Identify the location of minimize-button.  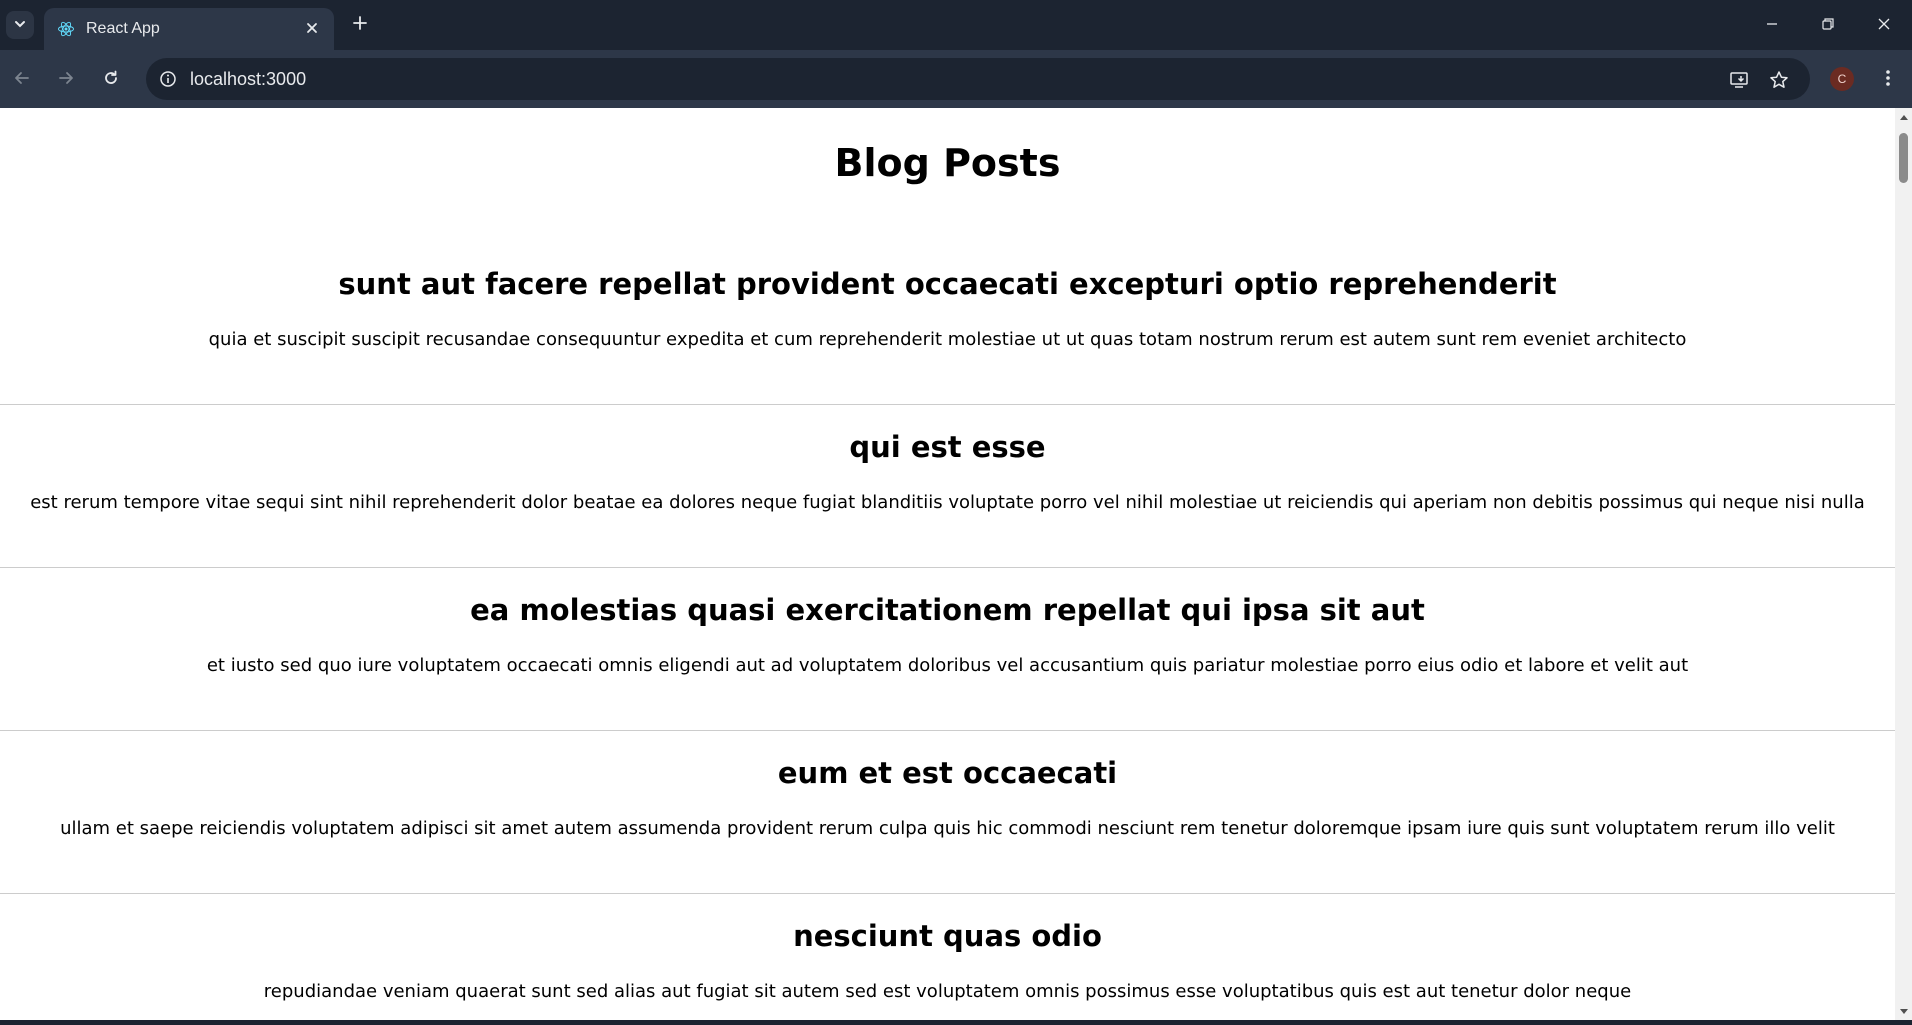
(1772, 25).